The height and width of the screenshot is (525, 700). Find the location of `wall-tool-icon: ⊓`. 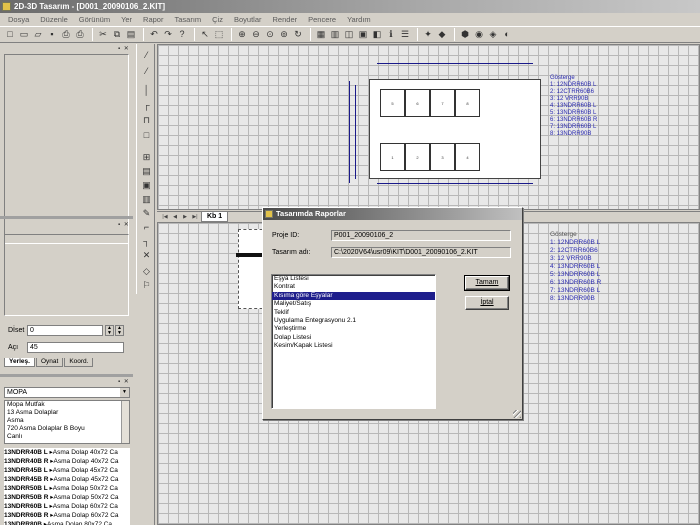

wall-tool-icon: ⊓ is located at coordinates (146, 120).